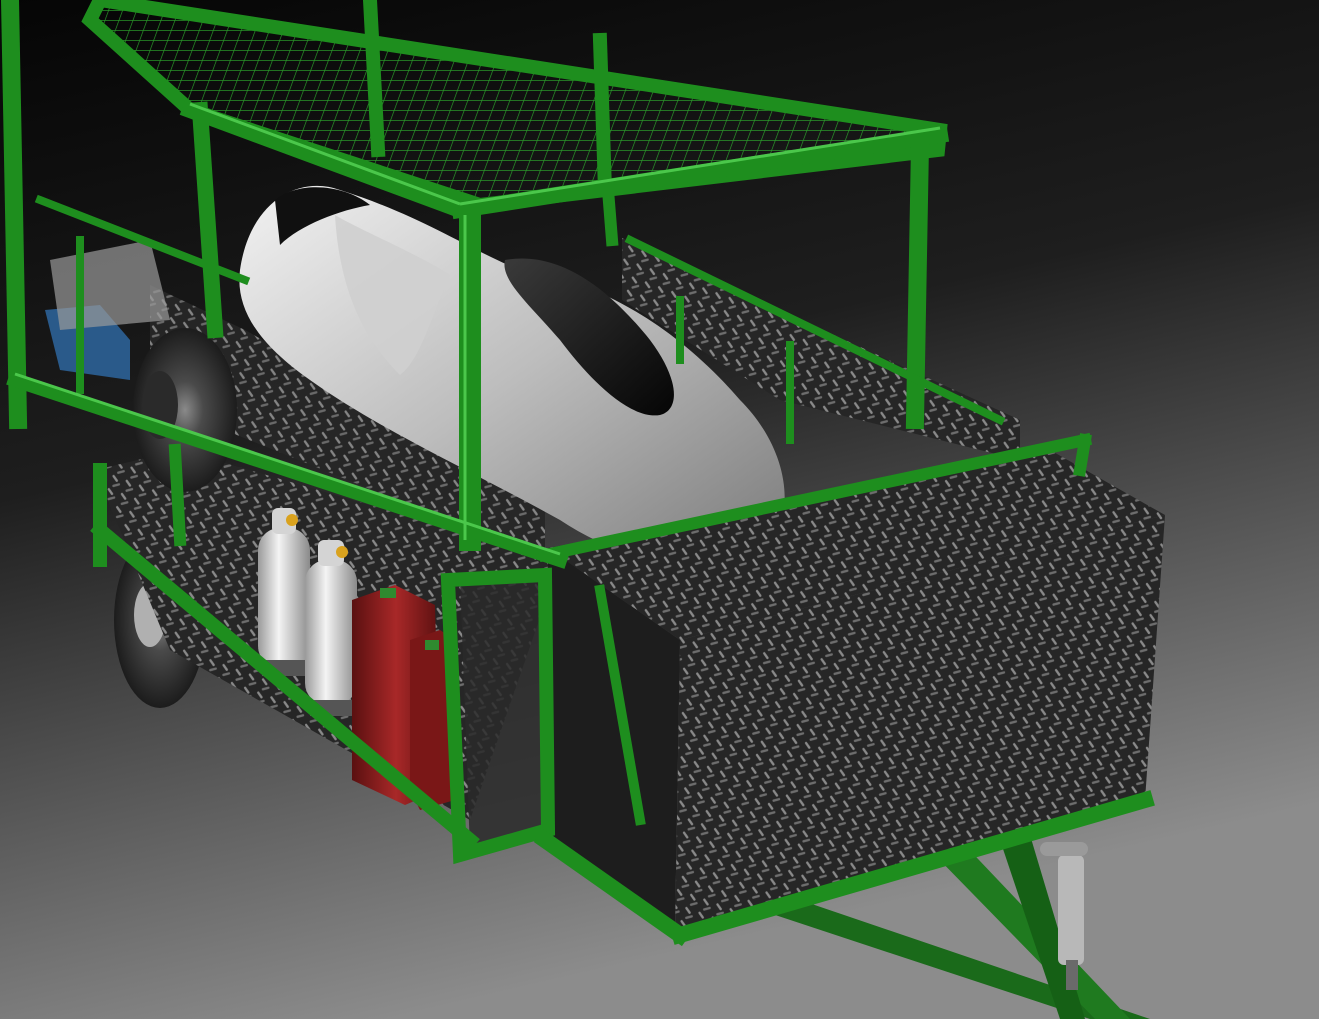 This screenshot has width=1319, height=1019. What do you see at coordinates (185, 410) in the screenshot?
I see `spare-tire` at bounding box center [185, 410].